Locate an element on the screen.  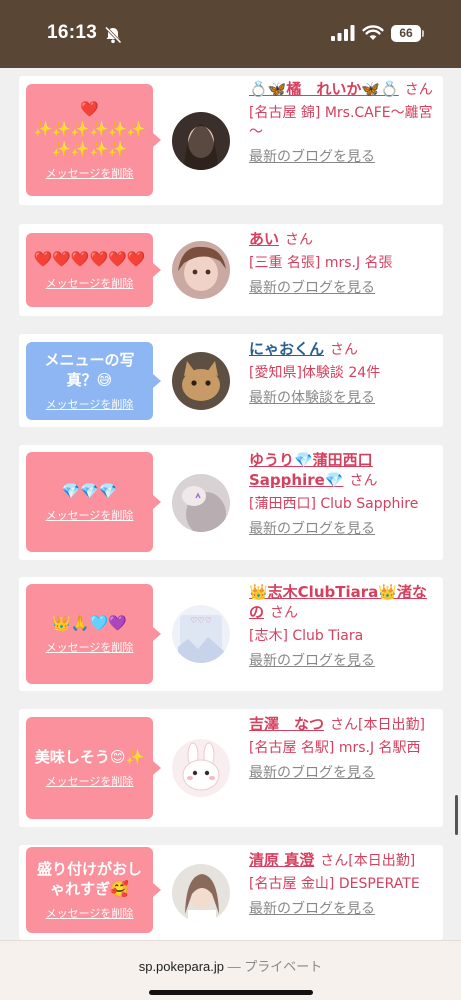
message-bubble: 盛り付けがおしゃれすぎ🥰 メッセージを削除 is located at coordinates (93, 890).